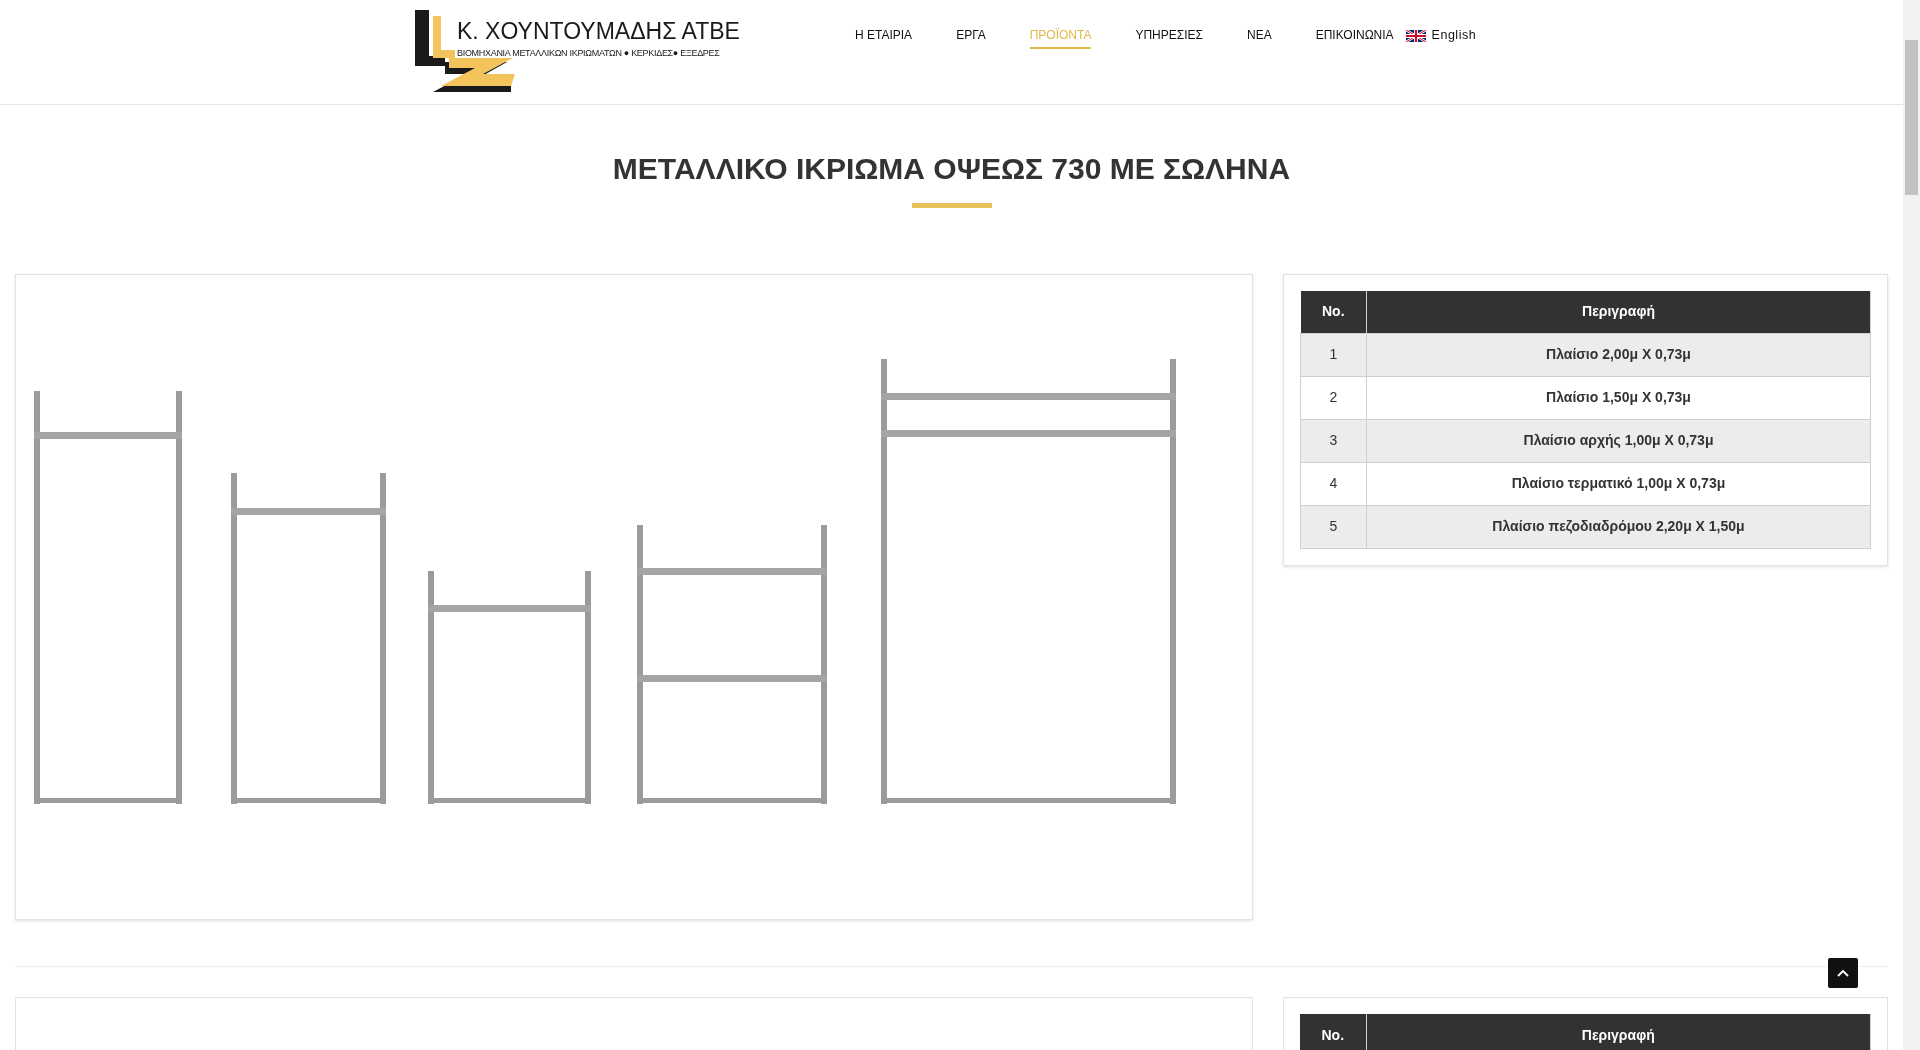 This screenshot has width=1920, height=1050. Describe the element at coordinates (1333, 354) in the screenshot. I see `table-cell: 1` at that location.